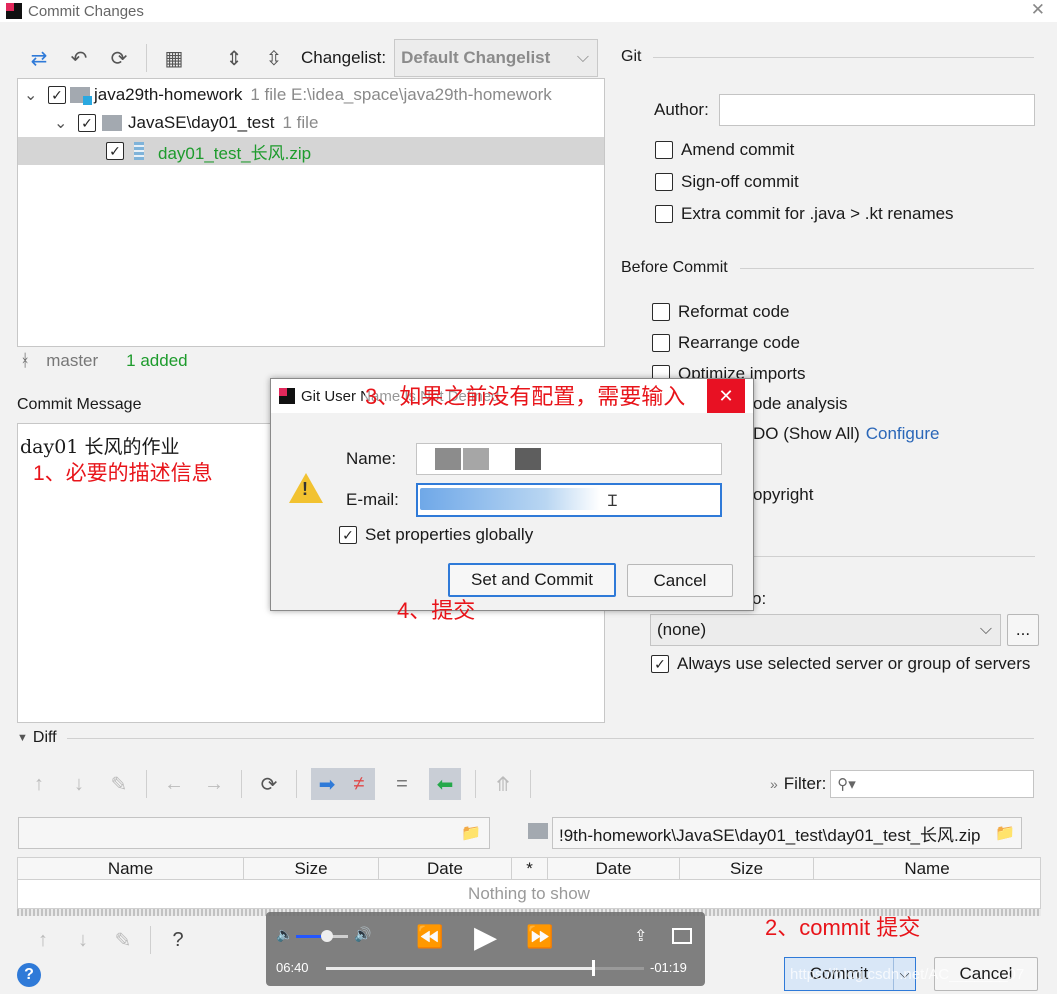  Describe the element at coordinates (22, 738) in the screenshot. I see `collapse-triangle-icon: ▼` at that location.